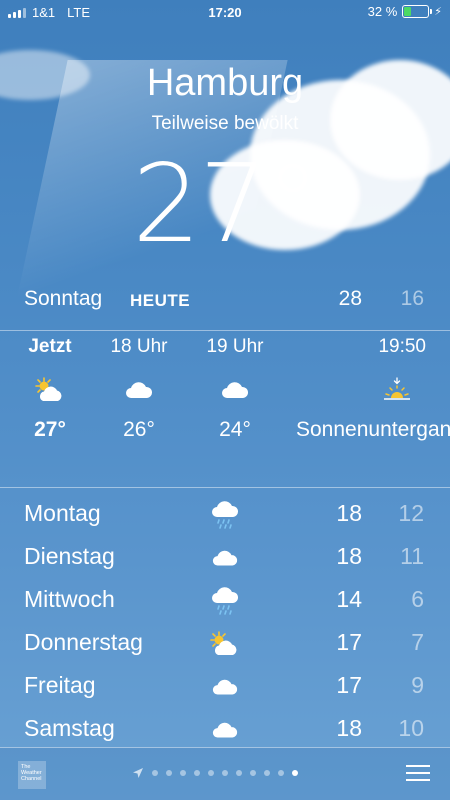 Image resolution: width=450 pixels, height=800 pixels. I want to click on daily-day: Donnerstag, so click(83, 642).